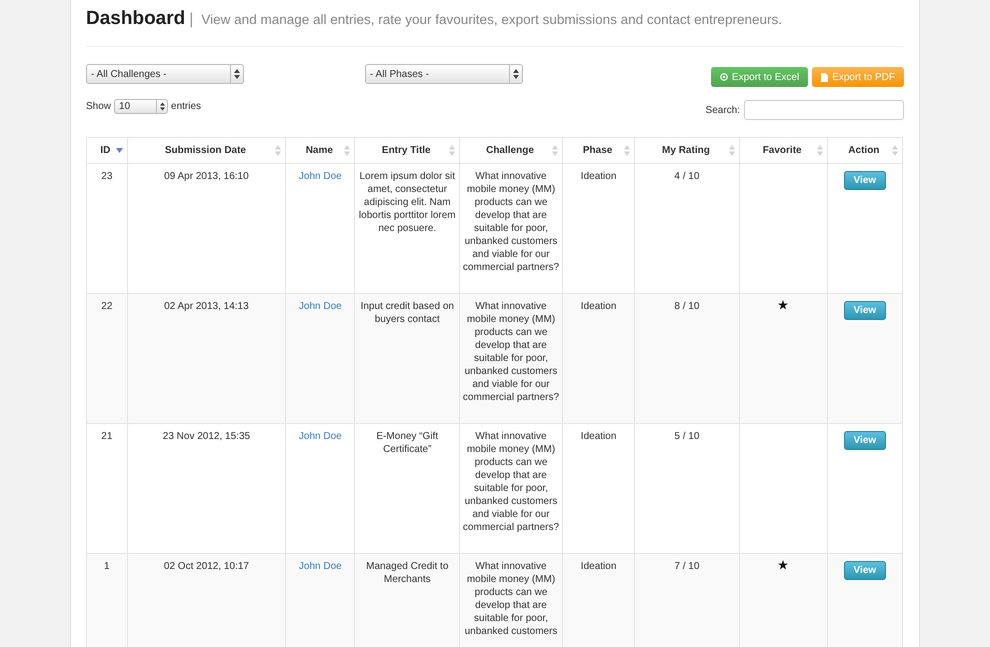 This screenshot has width=990, height=647. Describe the element at coordinates (407, 359) in the screenshot. I see `entry-title-cell: Input credit based on buyers contact` at that location.